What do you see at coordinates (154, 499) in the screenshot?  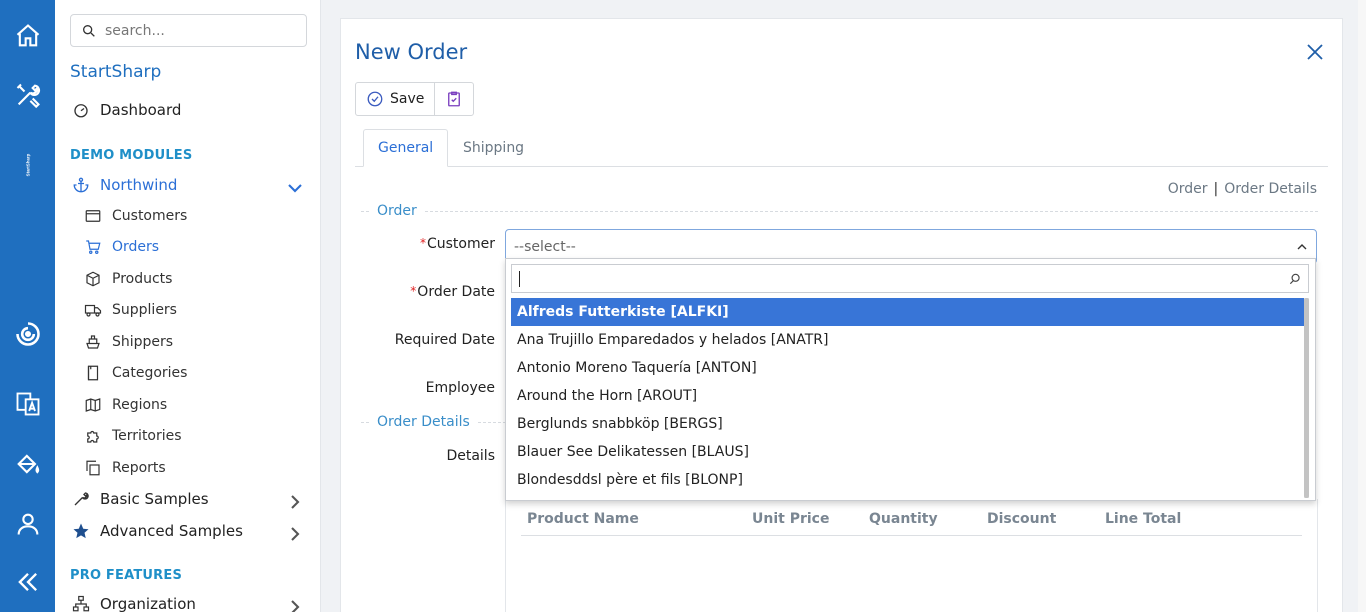 I see `nav-basic-samples-label: Basic Samples` at bounding box center [154, 499].